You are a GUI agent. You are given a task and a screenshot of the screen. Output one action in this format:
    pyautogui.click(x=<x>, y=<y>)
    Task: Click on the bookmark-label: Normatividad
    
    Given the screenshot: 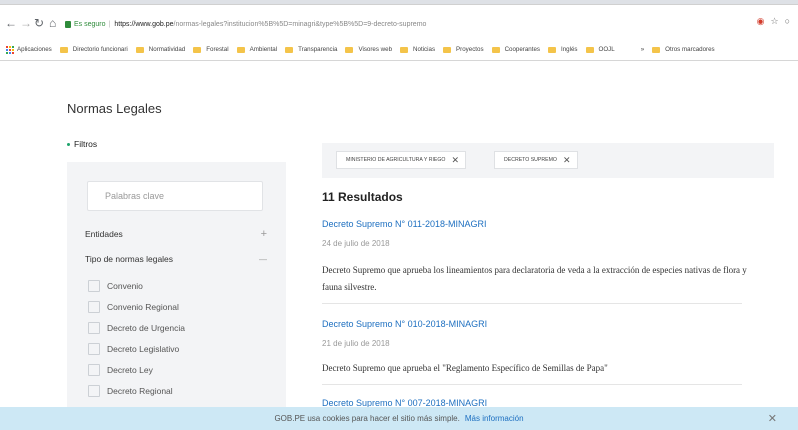 What is the action you would take?
    pyautogui.click(x=167, y=49)
    